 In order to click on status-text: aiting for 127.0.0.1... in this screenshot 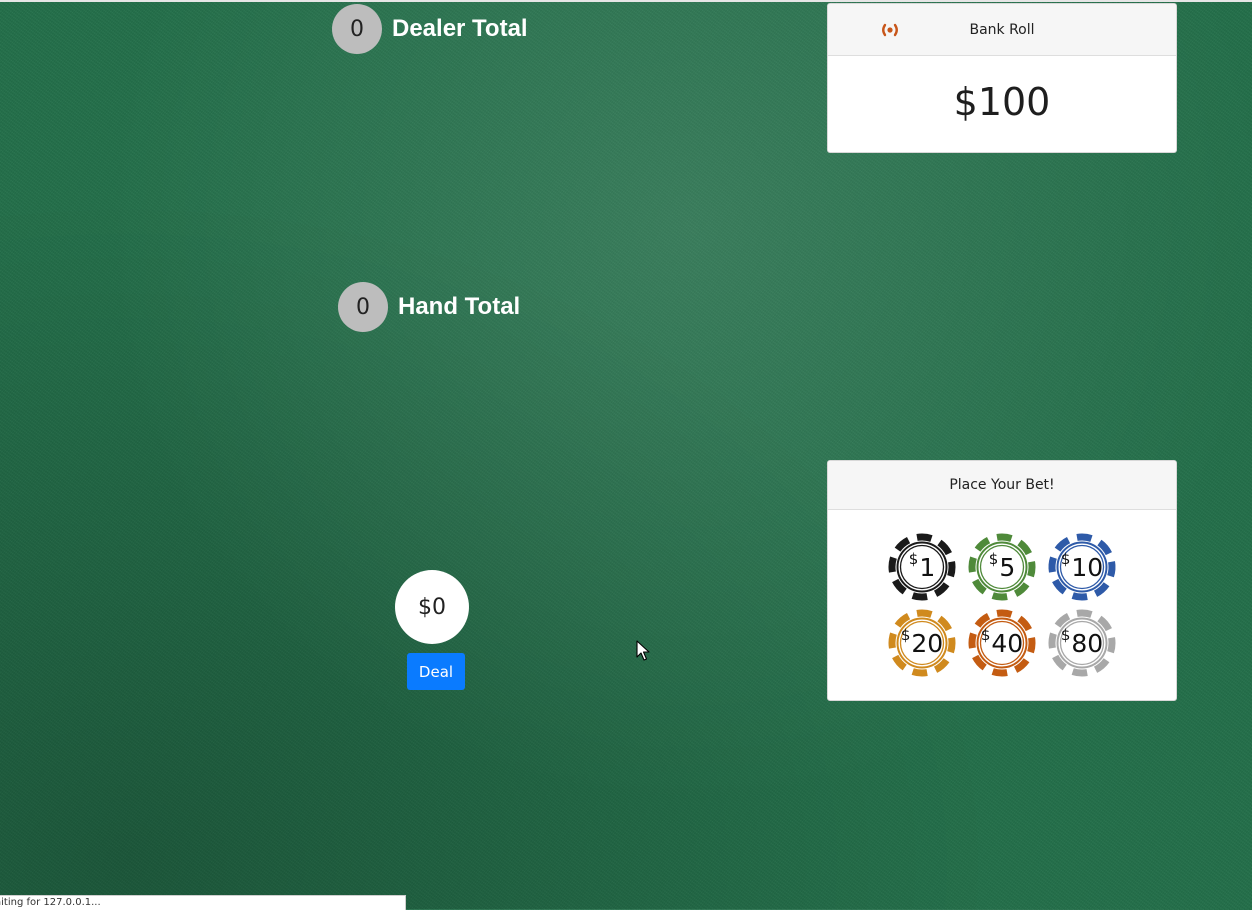, I will do `click(50, 902)`.